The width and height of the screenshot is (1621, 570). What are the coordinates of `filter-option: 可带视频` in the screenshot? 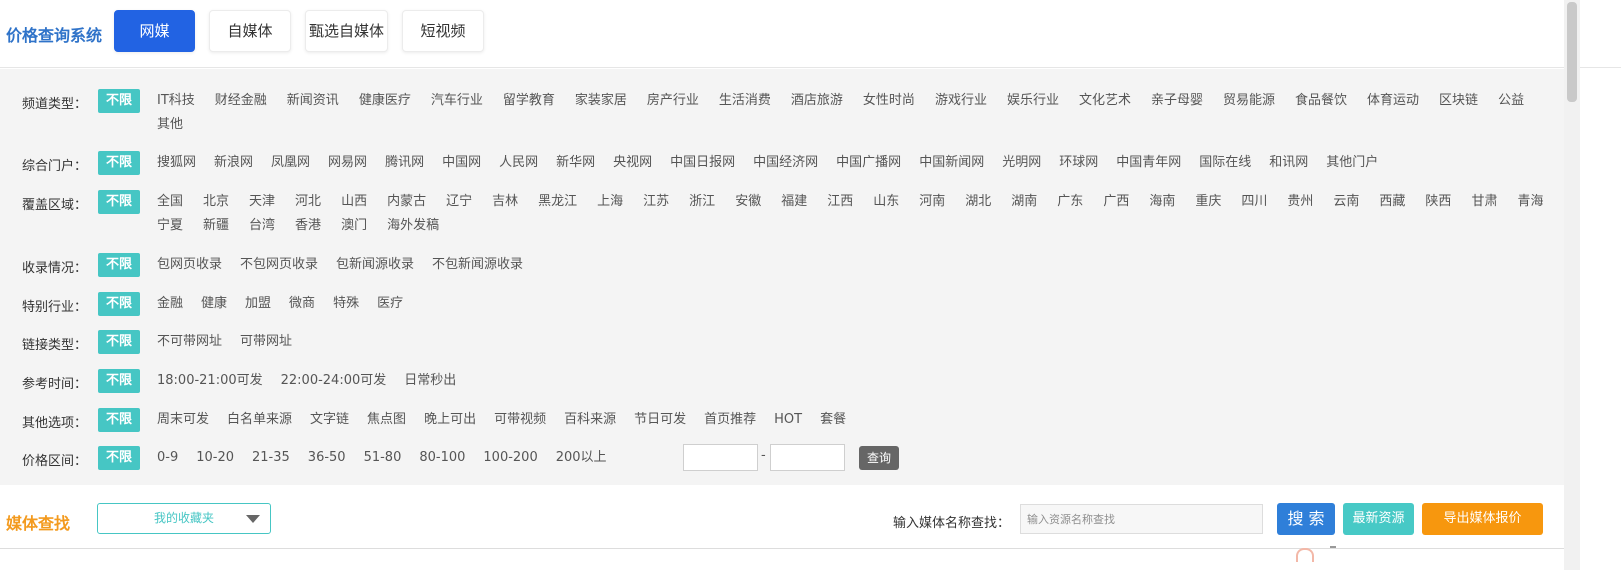 It's located at (520, 420).